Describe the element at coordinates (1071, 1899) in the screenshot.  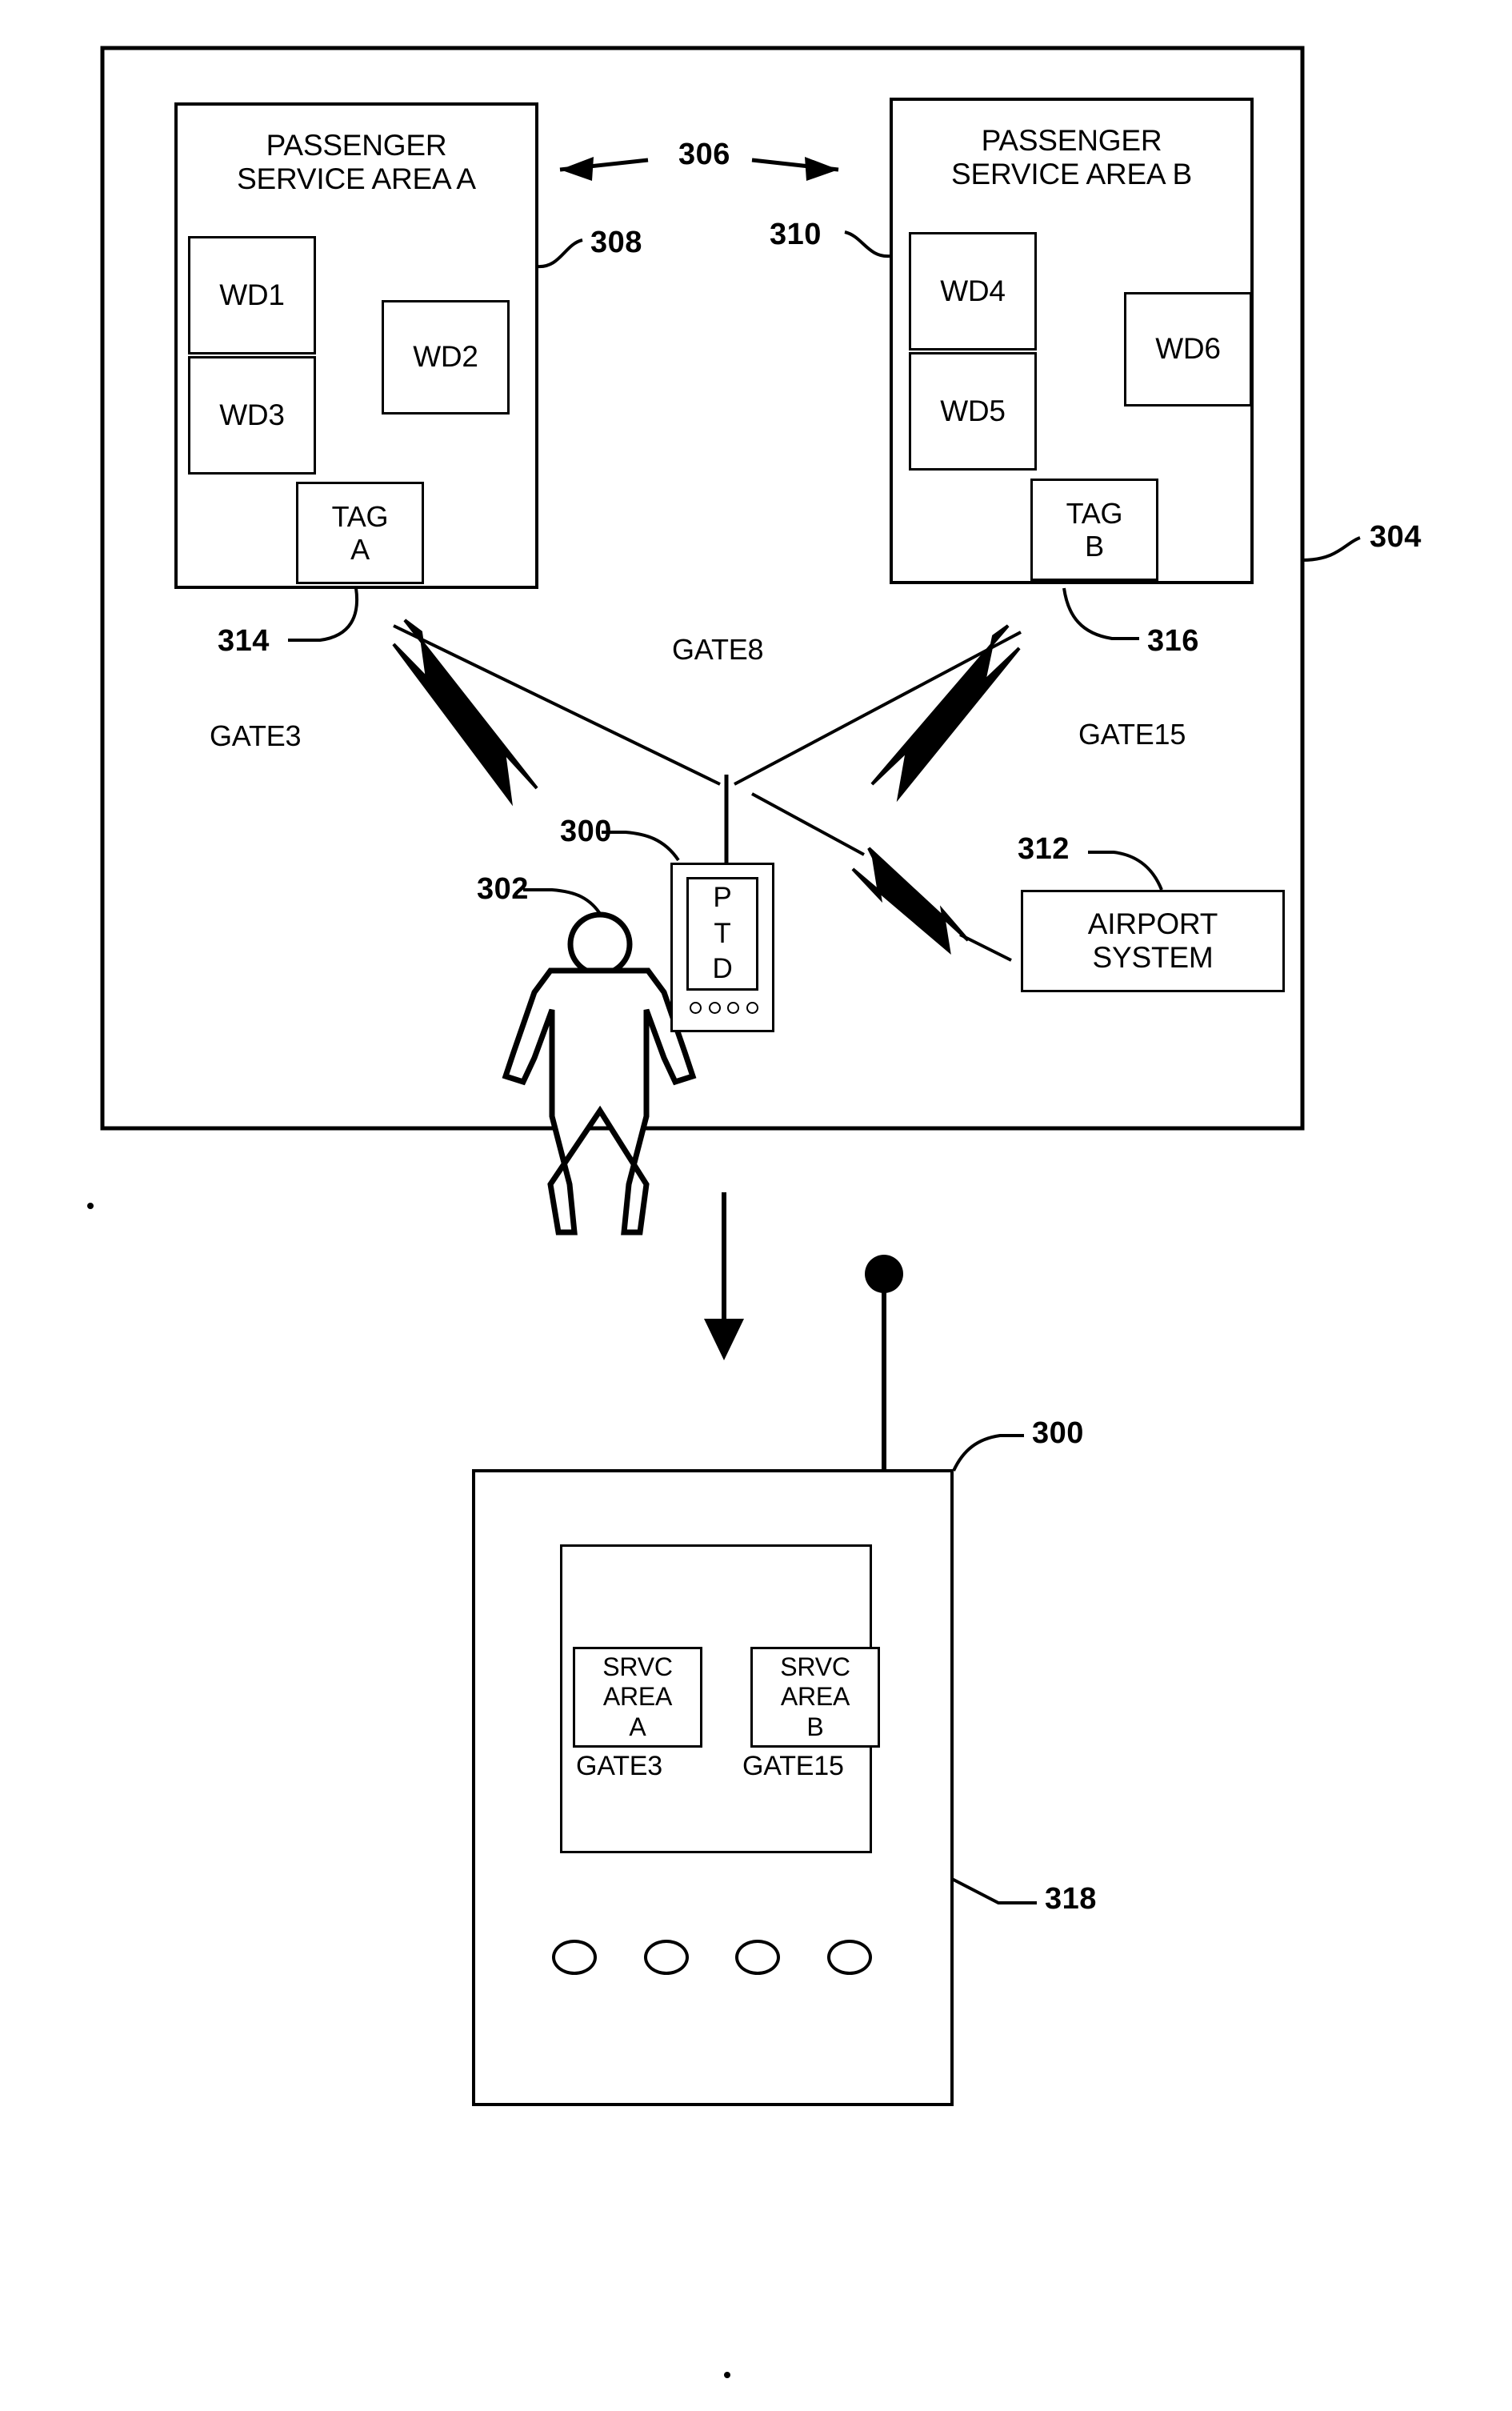
I see `ref-318: 318` at that location.